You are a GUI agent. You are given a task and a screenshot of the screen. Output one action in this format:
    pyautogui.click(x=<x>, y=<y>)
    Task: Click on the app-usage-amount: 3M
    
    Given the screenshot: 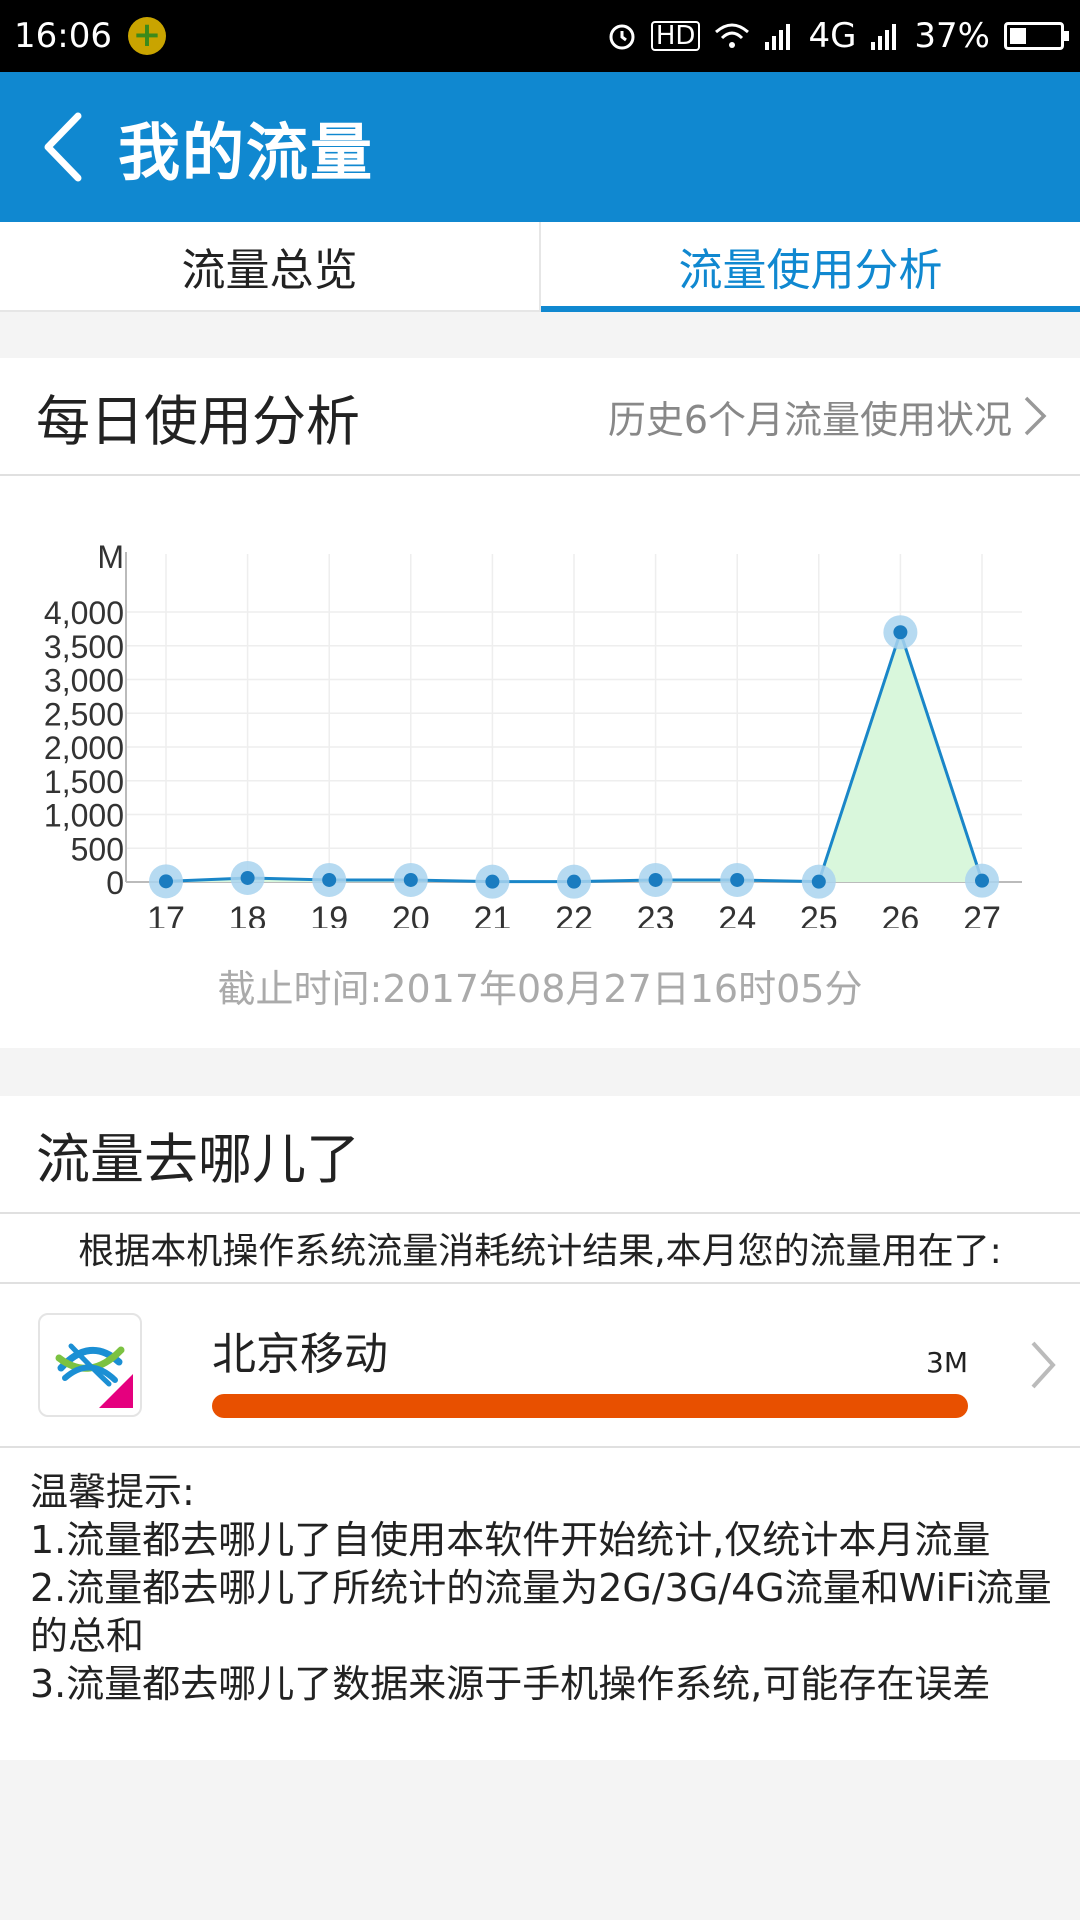 What is the action you would take?
    pyautogui.click(x=947, y=1362)
    